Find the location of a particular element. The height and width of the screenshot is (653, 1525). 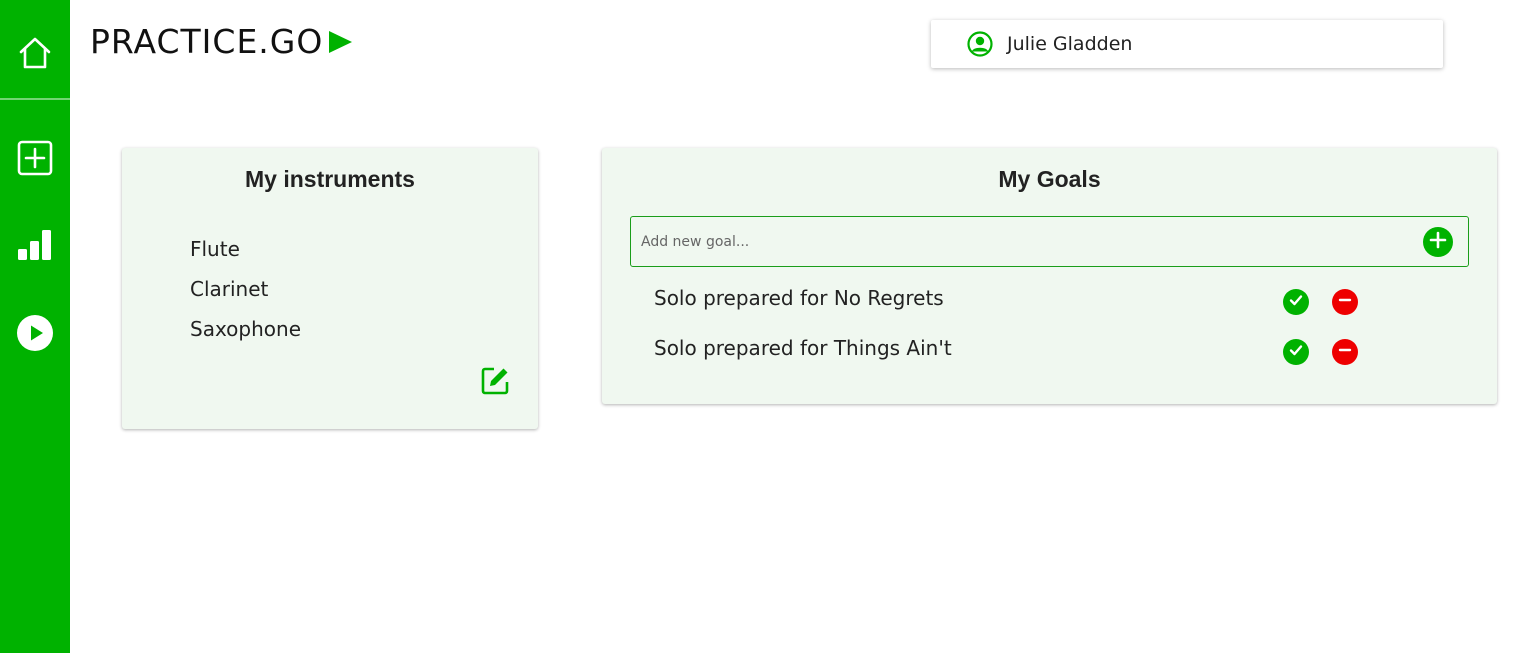

plus-icon is located at coordinates (1438, 242).